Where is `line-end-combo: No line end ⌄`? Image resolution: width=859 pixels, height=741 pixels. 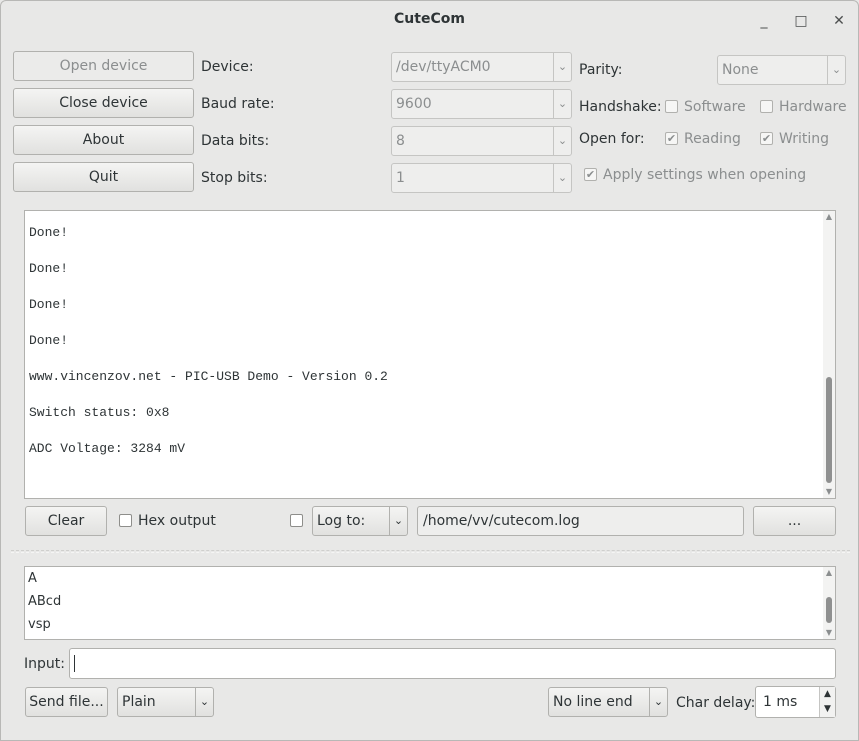 line-end-combo: No line end ⌄ is located at coordinates (608, 702).